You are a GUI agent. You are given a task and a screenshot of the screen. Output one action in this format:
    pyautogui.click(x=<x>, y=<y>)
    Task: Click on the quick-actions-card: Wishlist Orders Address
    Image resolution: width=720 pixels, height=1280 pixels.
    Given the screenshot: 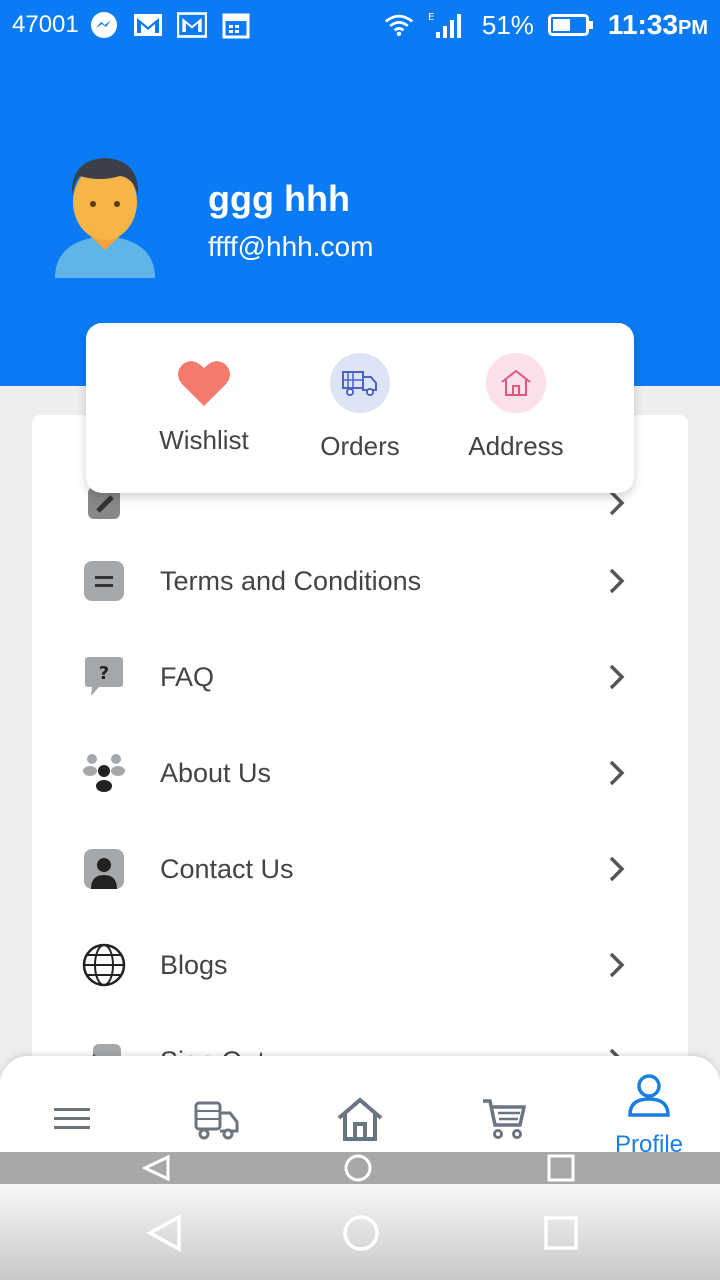 What is the action you would take?
    pyautogui.click(x=360, y=408)
    